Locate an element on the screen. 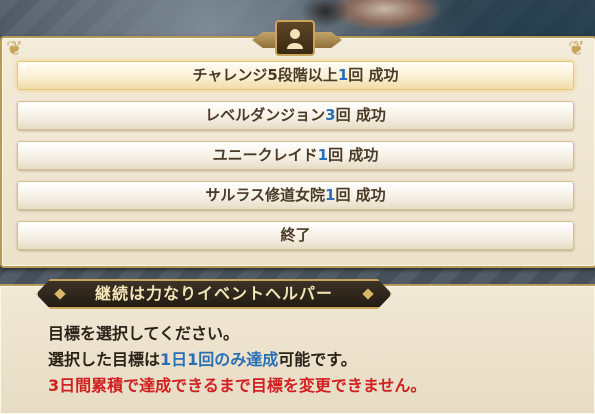 The image size is (595, 414). ornament-corner-left-icon: ❦ is located at coordinates (14, 48).